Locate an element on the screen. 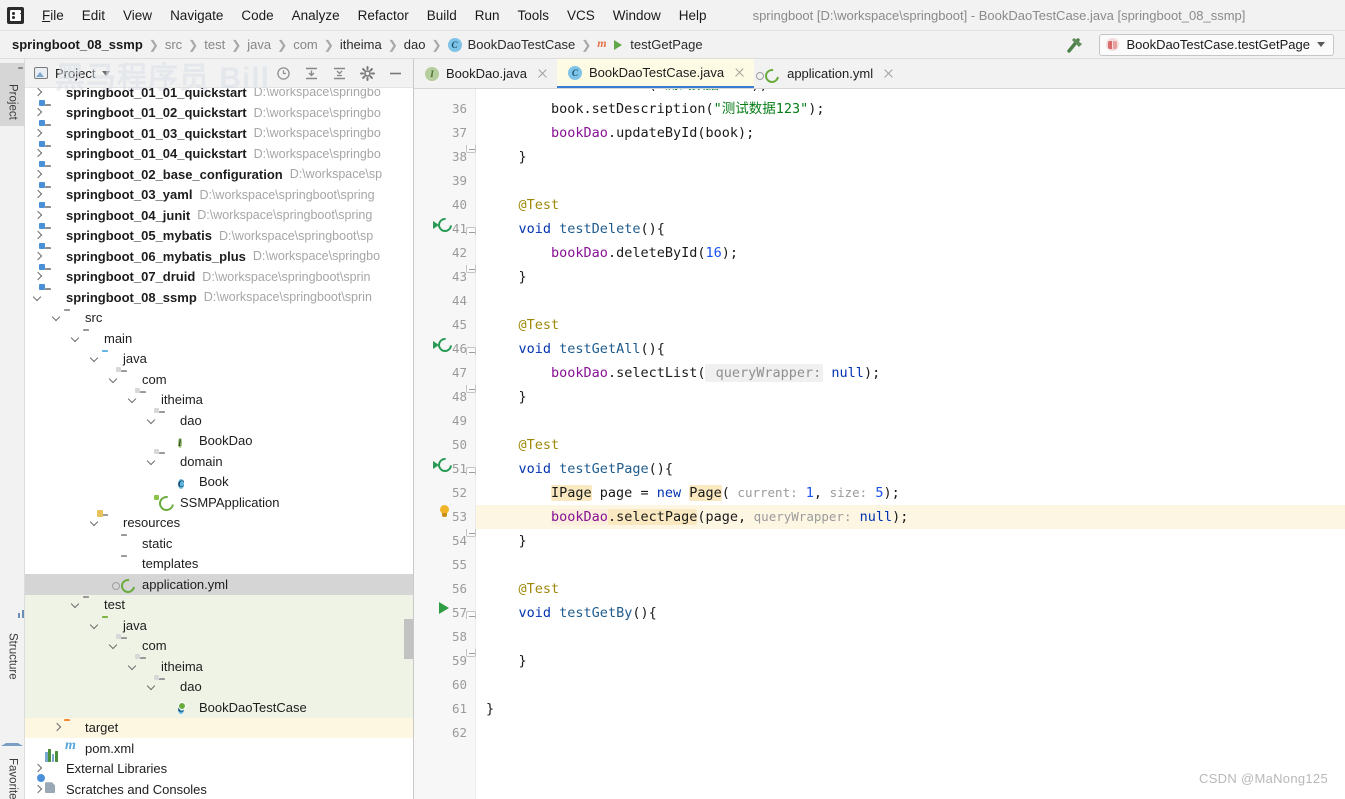 The width and height of the screenshot is (1345, 799). code-line: bookDao.deleteById(16); is located at coordinates (910, 253).